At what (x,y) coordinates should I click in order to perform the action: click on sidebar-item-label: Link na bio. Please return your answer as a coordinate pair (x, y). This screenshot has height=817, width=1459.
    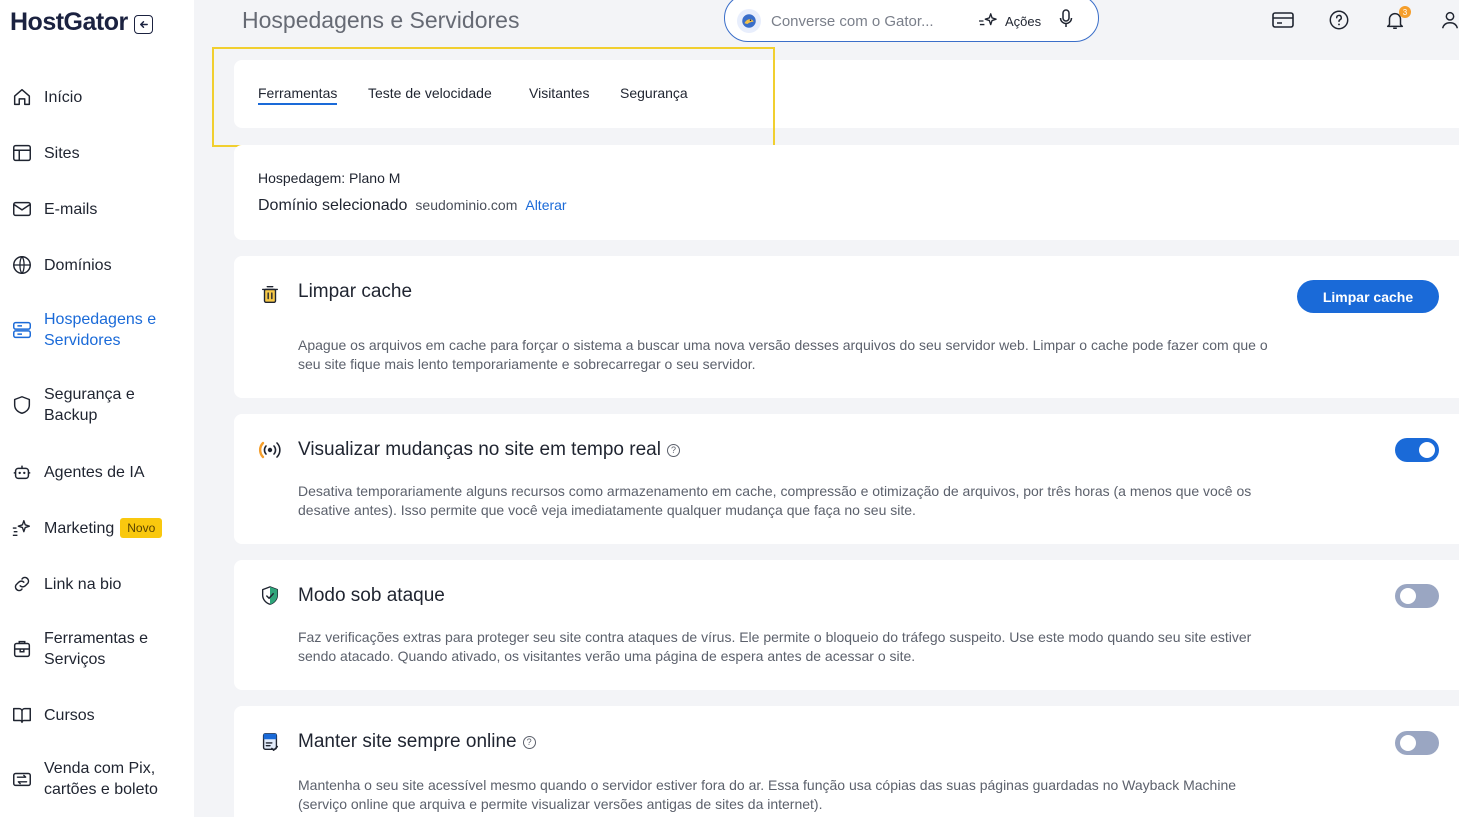
    Looking at the image, I should click on (83, 584).